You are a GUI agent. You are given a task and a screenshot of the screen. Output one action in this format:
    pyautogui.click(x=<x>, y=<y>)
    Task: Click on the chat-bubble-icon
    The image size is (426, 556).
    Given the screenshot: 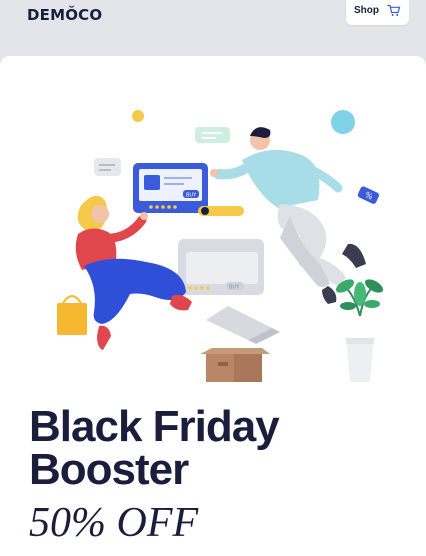 What is the action you would take?
    pyautogui.click(x=107, y=167)
    